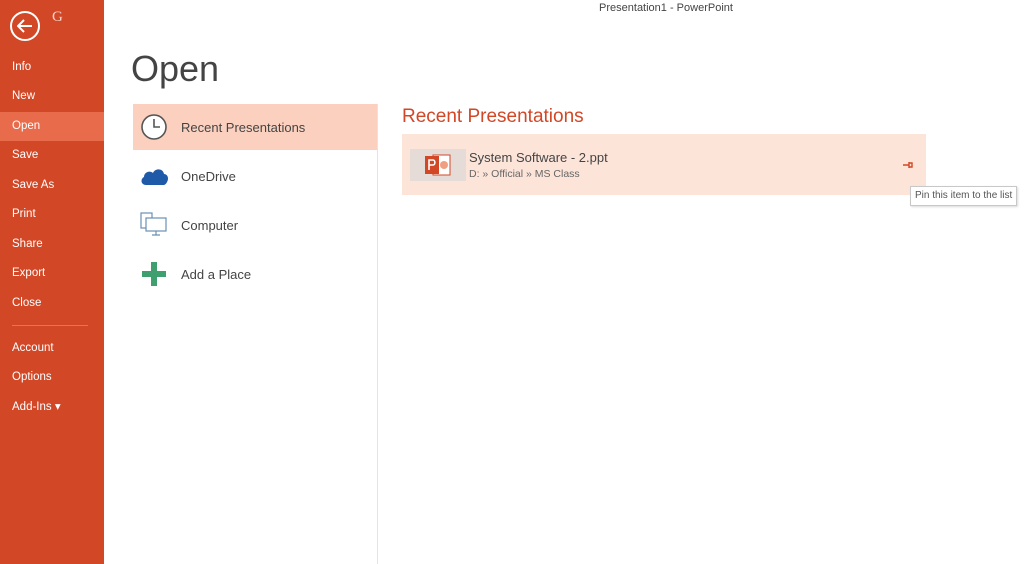 Image resolution: width=1024 pixels, height=564 pixels. I want to click on back-button, so click(25, 26).